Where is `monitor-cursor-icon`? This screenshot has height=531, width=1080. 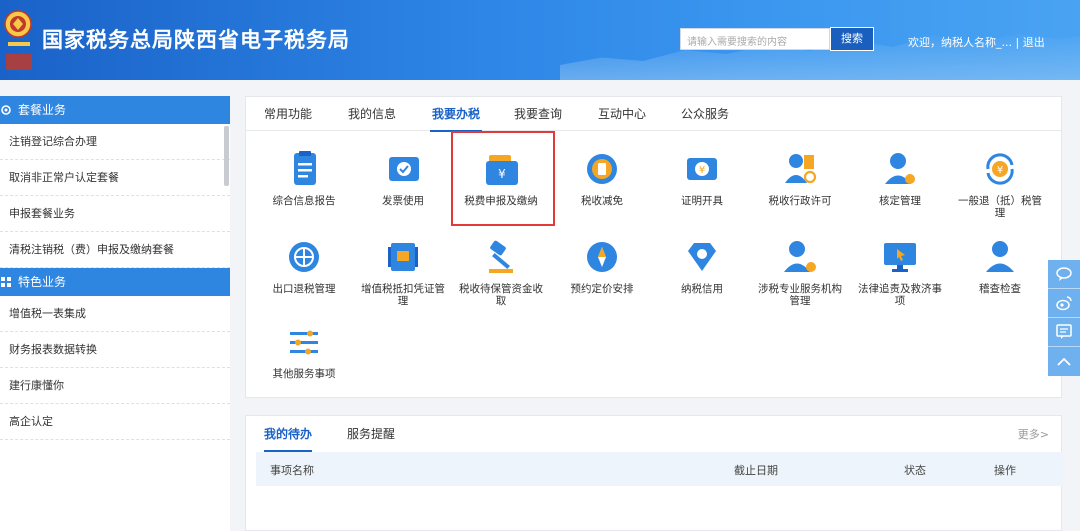 monitor-cursor-icon is located at coordinates (900, 257).